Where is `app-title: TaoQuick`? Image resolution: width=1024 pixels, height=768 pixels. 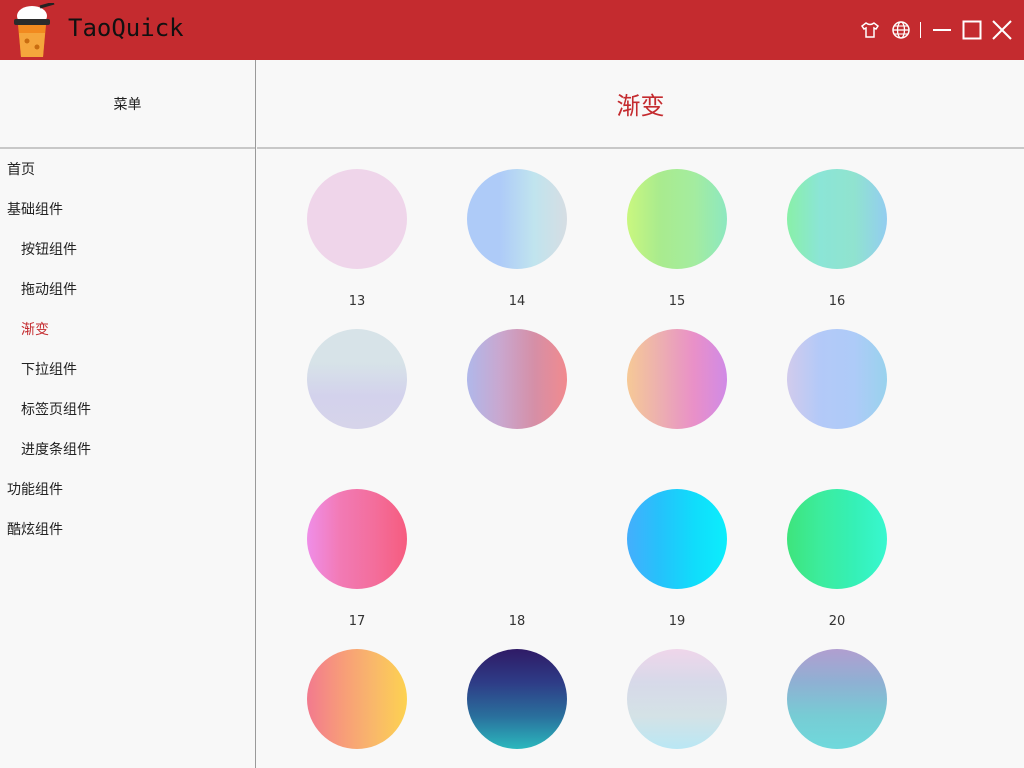 app-title: TaoQuick is located at coordinates (126, 28).